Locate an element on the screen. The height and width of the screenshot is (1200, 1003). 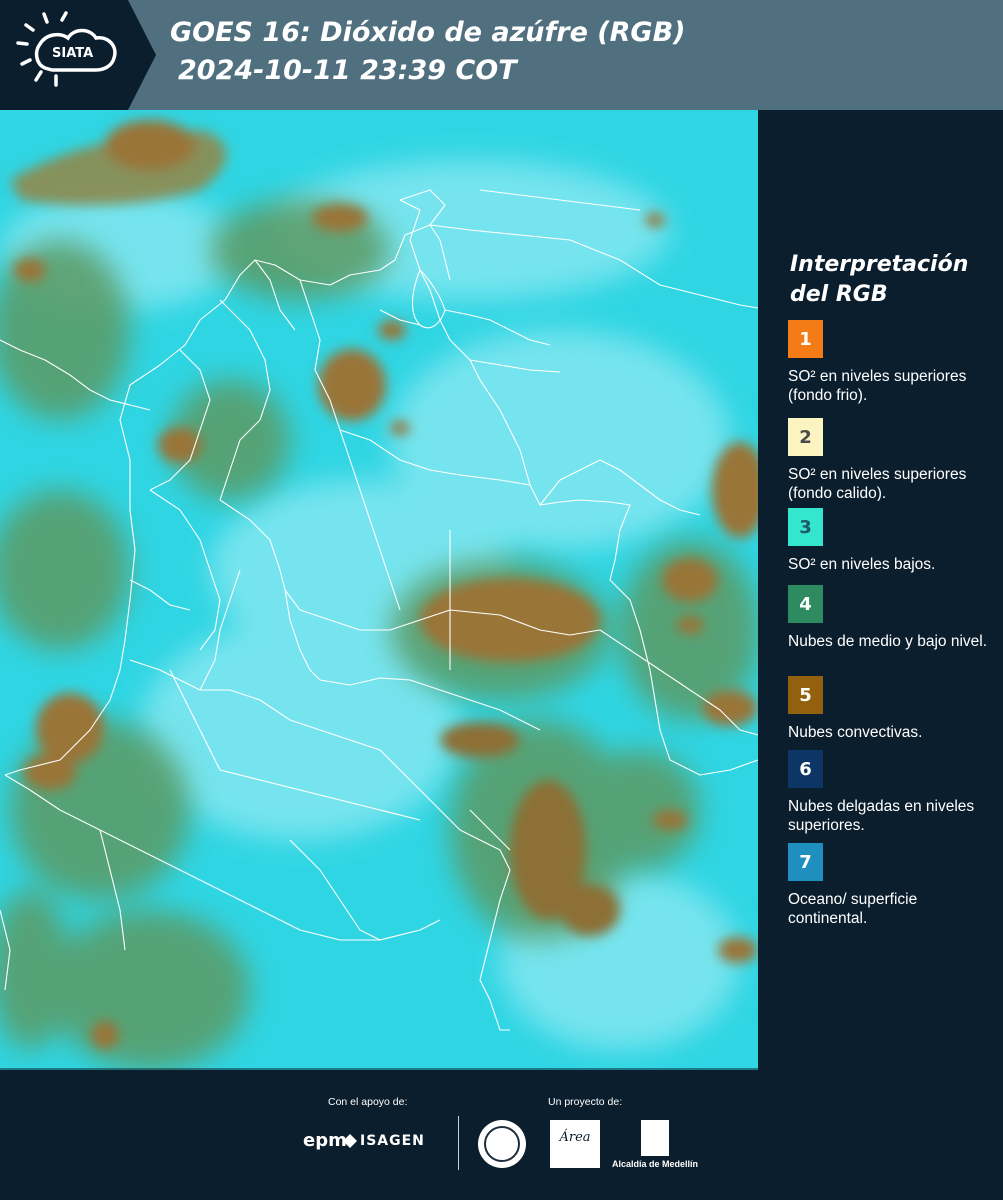
seal-ring-icon is located at coordinates (502, 1144).